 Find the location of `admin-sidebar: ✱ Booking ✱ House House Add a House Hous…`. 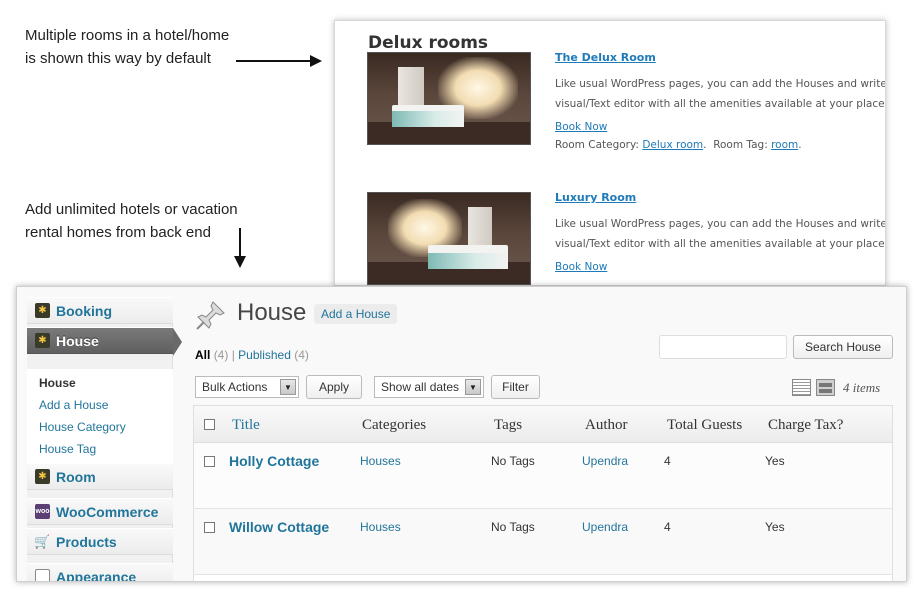

admin-sidebar: ✱ Booking ✱ House House Add a House Hous… is located at coordinates (104, 439).